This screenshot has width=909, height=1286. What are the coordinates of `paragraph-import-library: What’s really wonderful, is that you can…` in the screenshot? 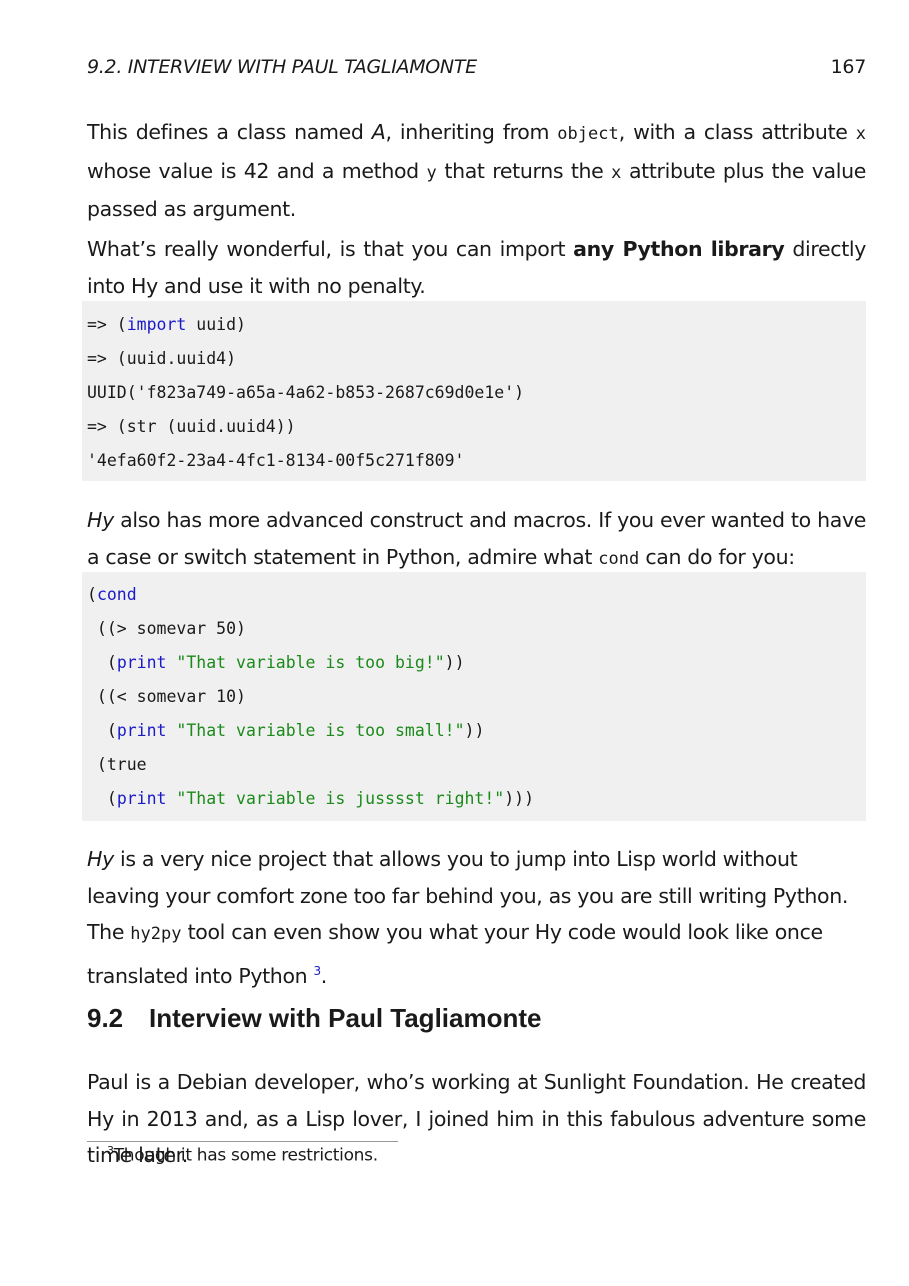 It's located at (477, 267).